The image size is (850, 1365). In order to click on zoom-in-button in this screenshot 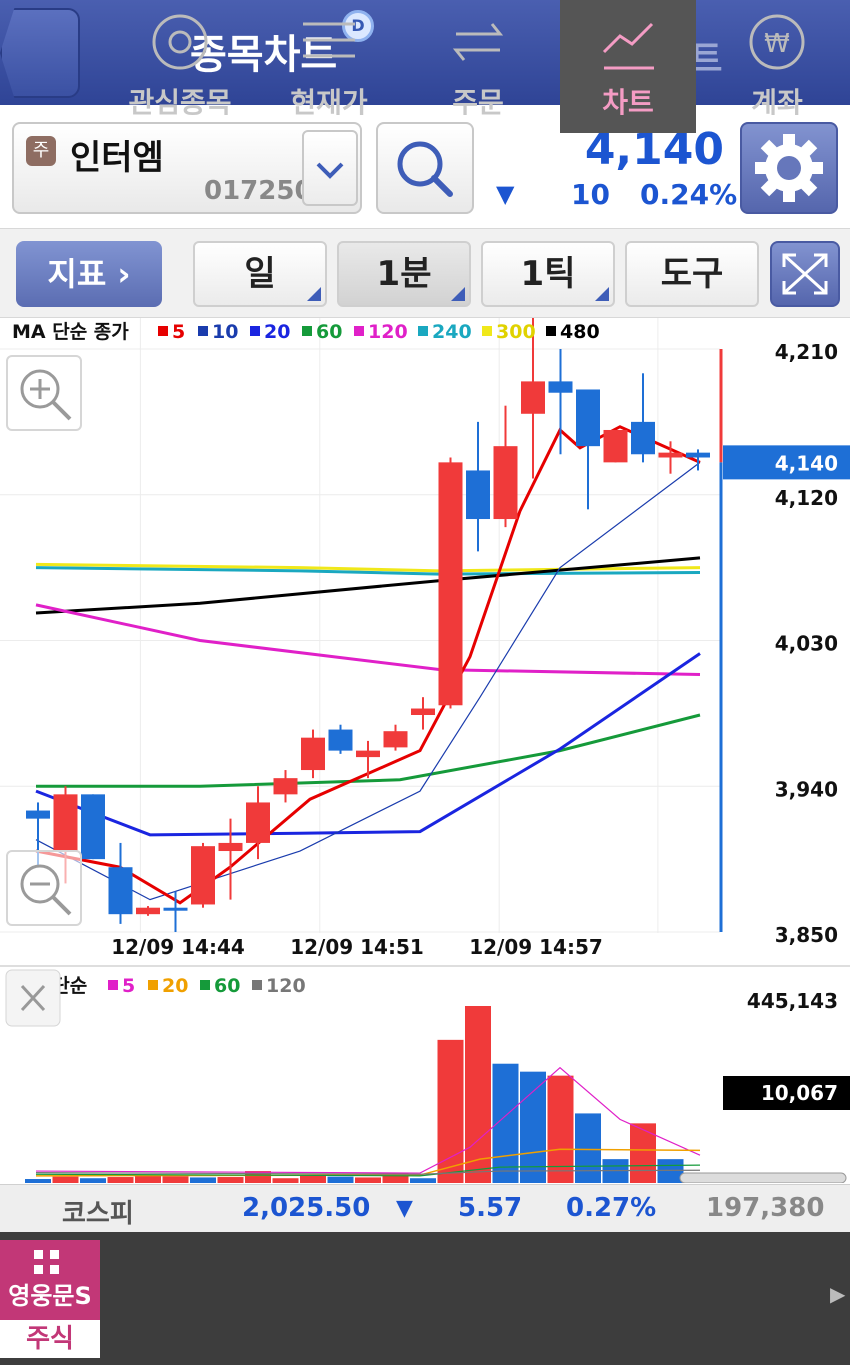, I will do `click(44, 393)`.